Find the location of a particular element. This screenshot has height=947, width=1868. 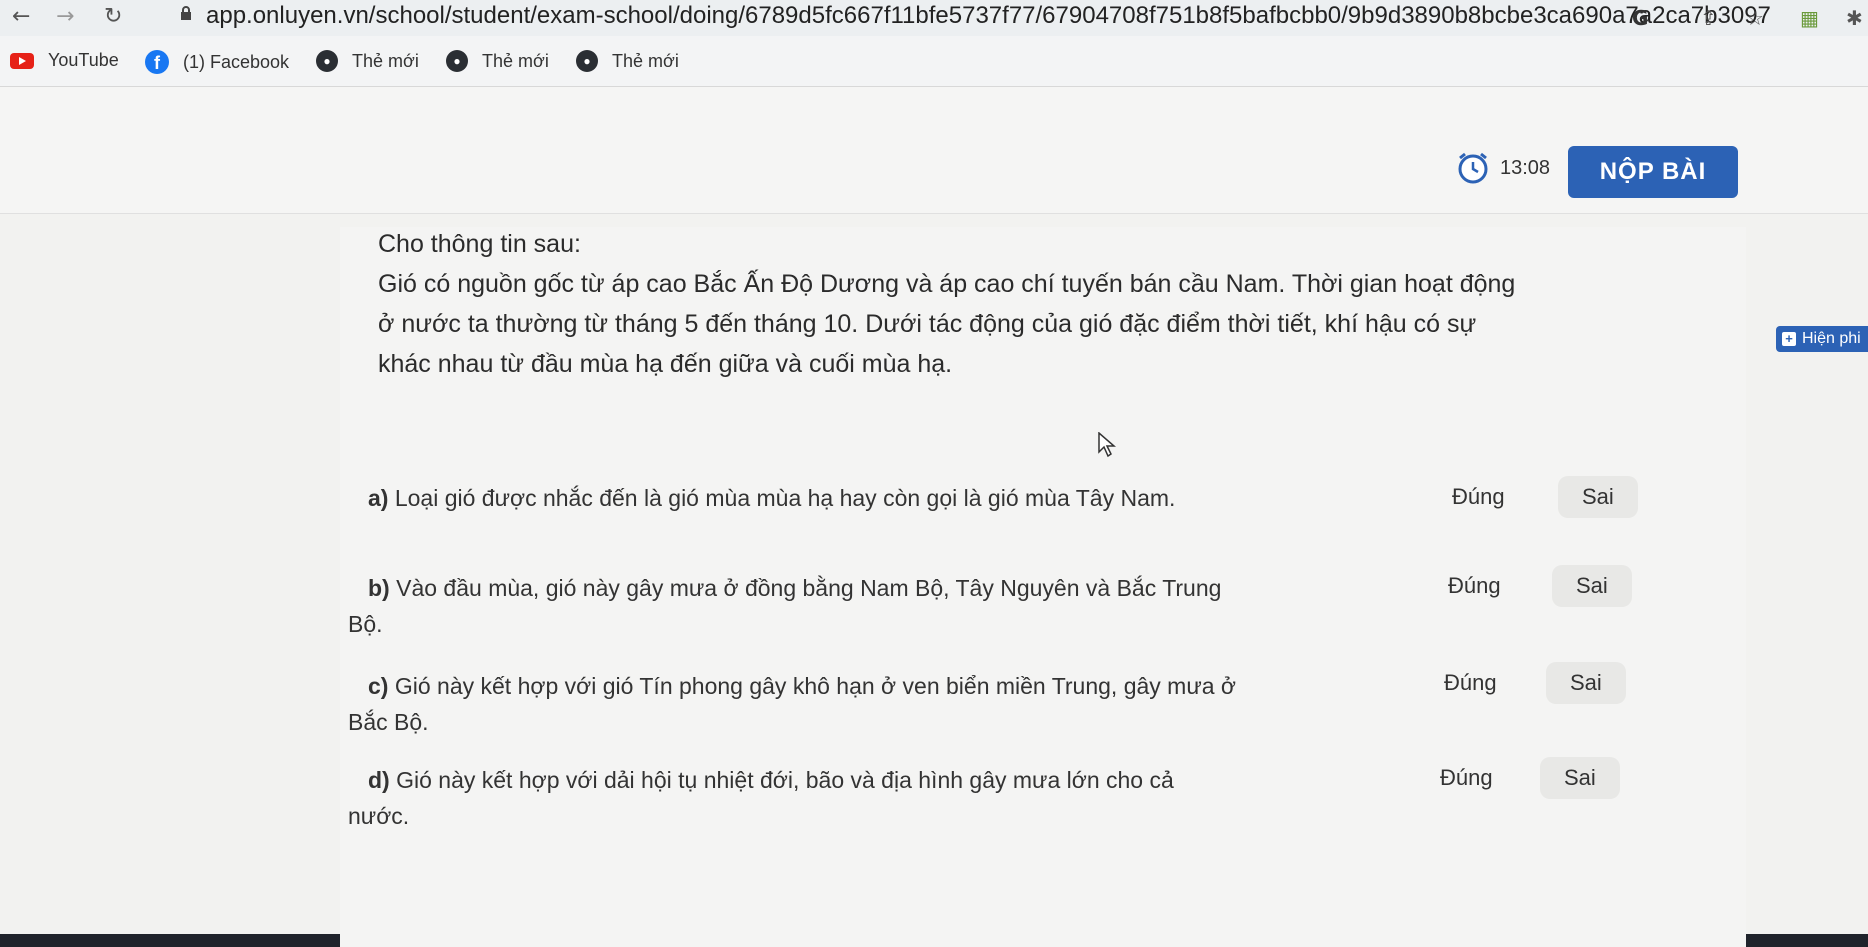

puzzle-icon: ✱ is located at coordinates (1854, 18).